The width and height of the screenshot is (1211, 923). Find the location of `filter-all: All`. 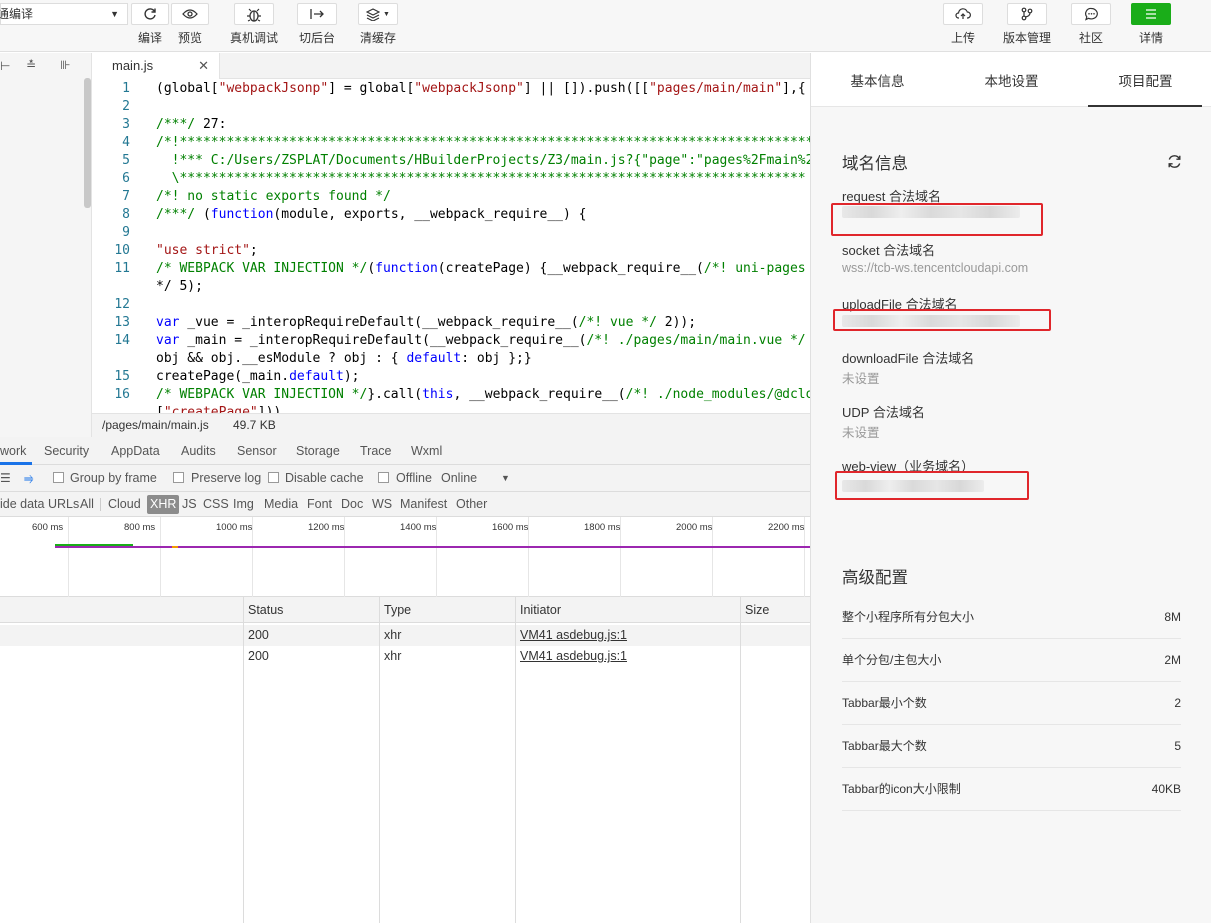

filter-all: All is located at coordinates (87, 504).